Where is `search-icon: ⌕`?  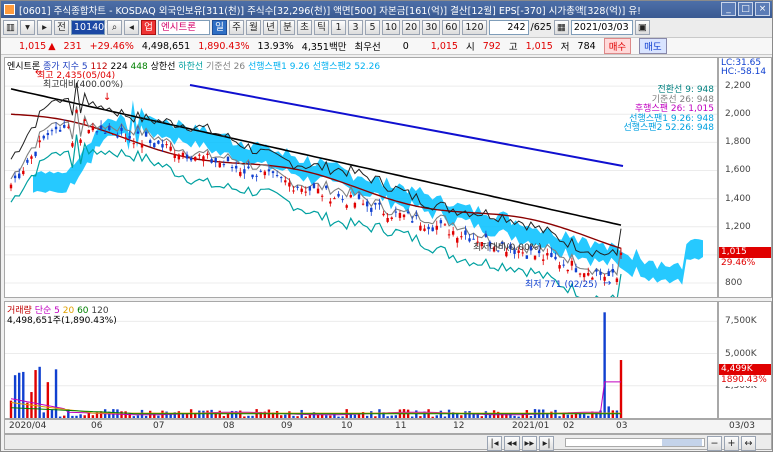
search-icon: ⌕ is located at coordinates (114, 27).